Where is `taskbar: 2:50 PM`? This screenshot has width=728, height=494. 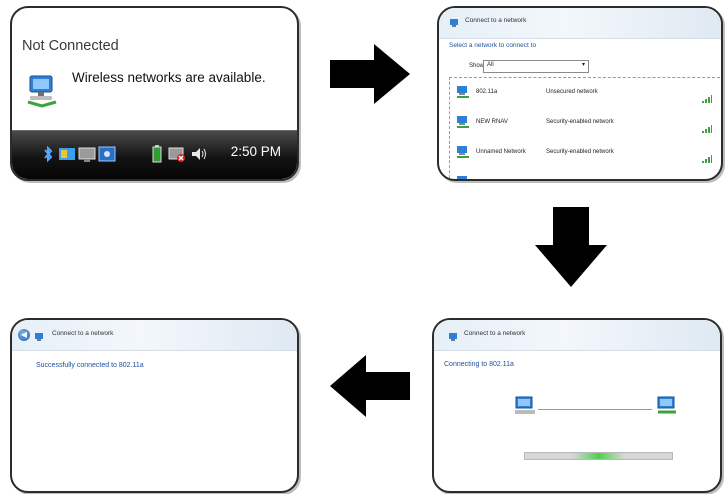 taskbar: 2:50 PM is located at coordinates (154, 154).